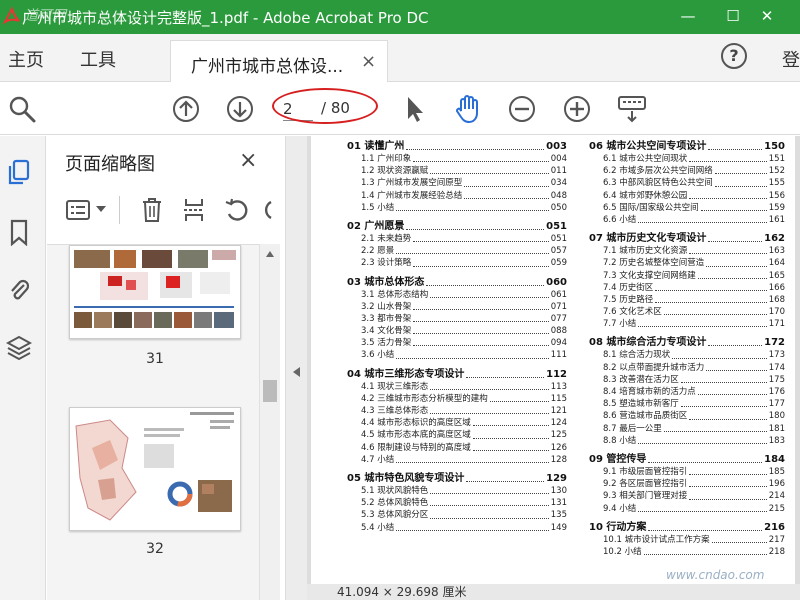 The image size is (800, 600). I want to click on keyboard-icon, so click(632, 109).